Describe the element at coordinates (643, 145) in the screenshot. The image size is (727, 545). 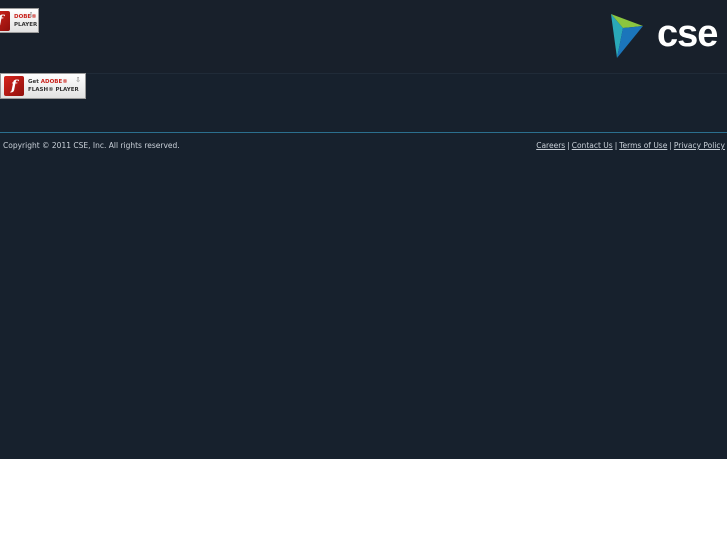
I see `terms-of-use-link: Terms of Use` at that location.